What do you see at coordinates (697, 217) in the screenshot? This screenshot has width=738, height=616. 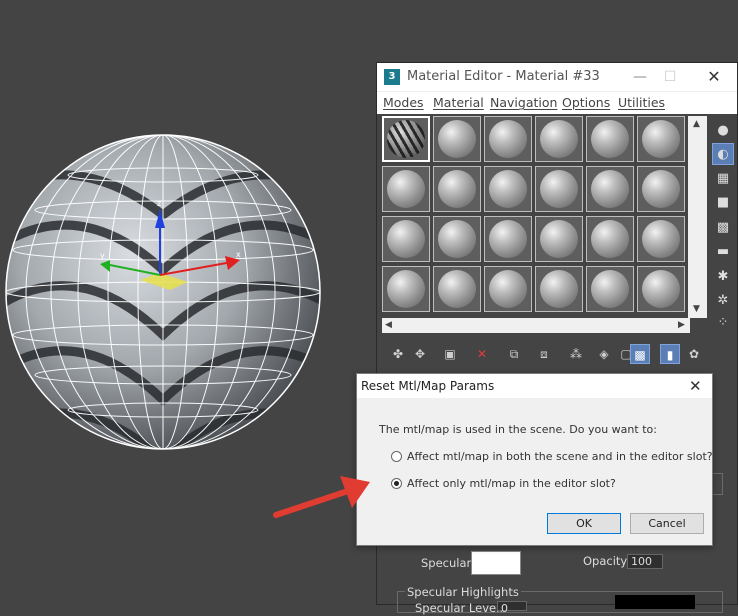 I see `slots-vertical-scrollbar: ▲ ▼` at bounding box center [697, 217].